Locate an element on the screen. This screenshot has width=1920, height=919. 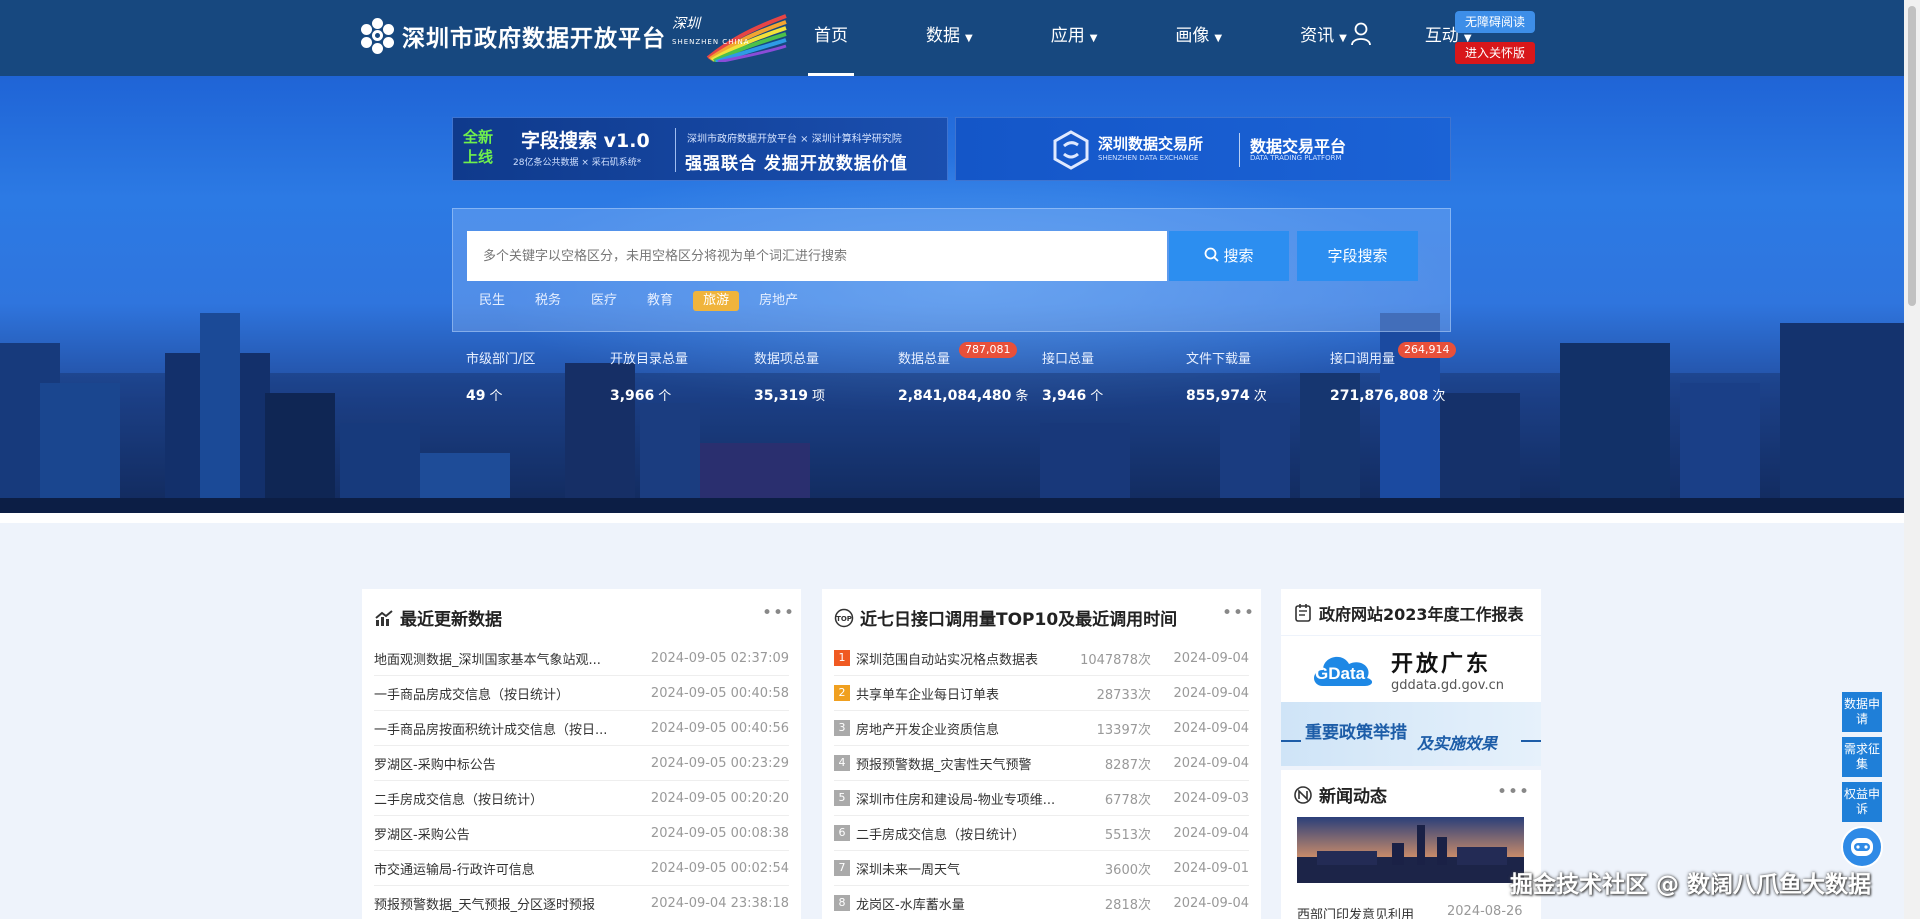
policy-banner: 重要政策举措 及实施效果 is located at coordinates (1411, 734).